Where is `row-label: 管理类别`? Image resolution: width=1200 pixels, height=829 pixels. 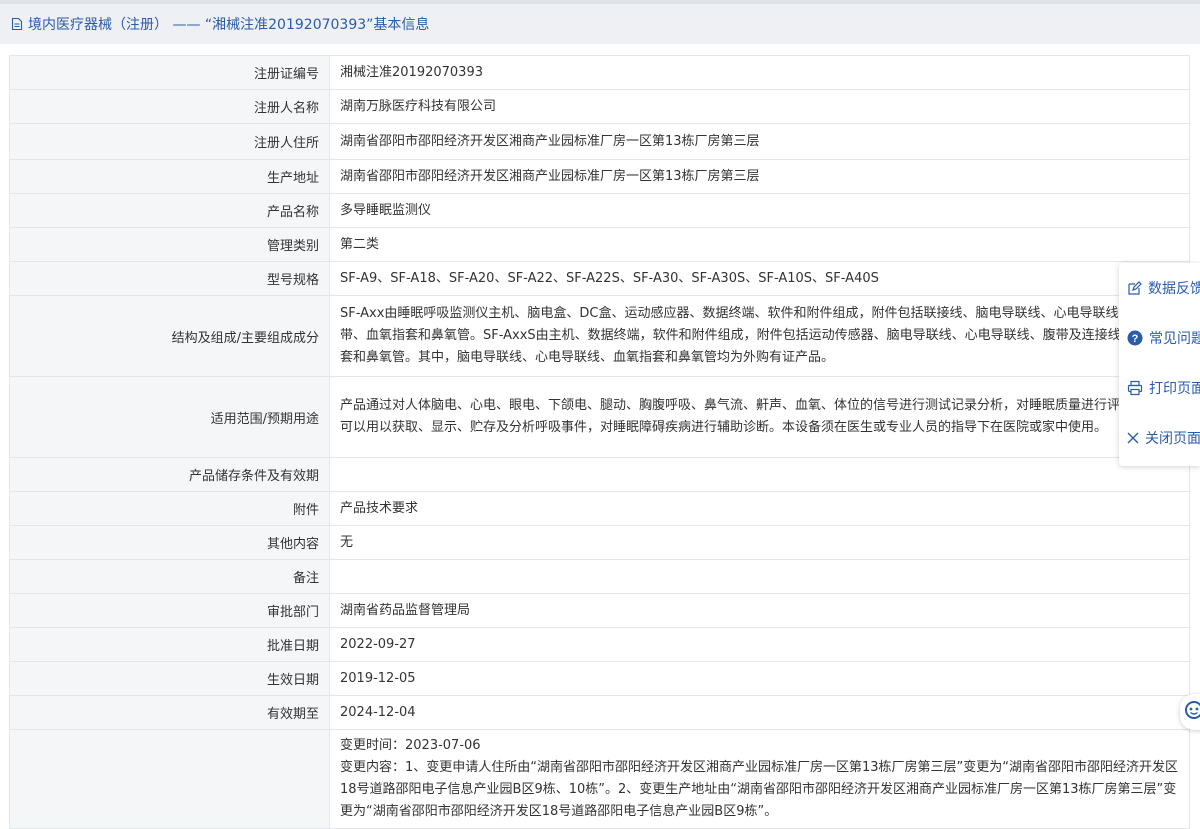 row-label: 管理类别 is located at coordinates (169, 244).